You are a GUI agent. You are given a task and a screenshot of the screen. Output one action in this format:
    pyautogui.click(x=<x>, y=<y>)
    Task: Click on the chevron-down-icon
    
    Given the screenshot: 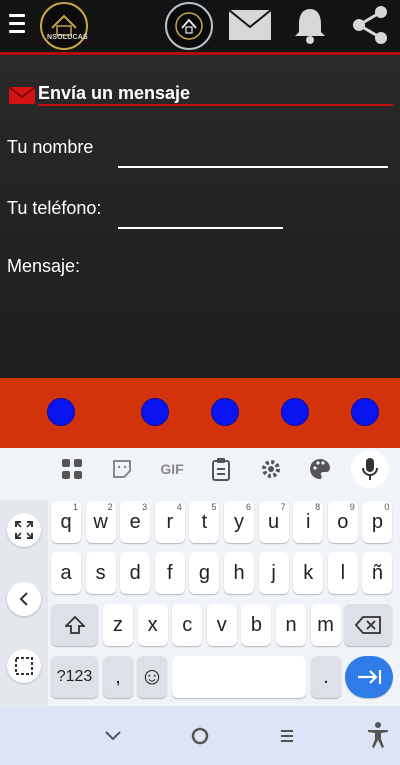 What is the action you would take?
    pyautogui.click(x=113, y=736)
    